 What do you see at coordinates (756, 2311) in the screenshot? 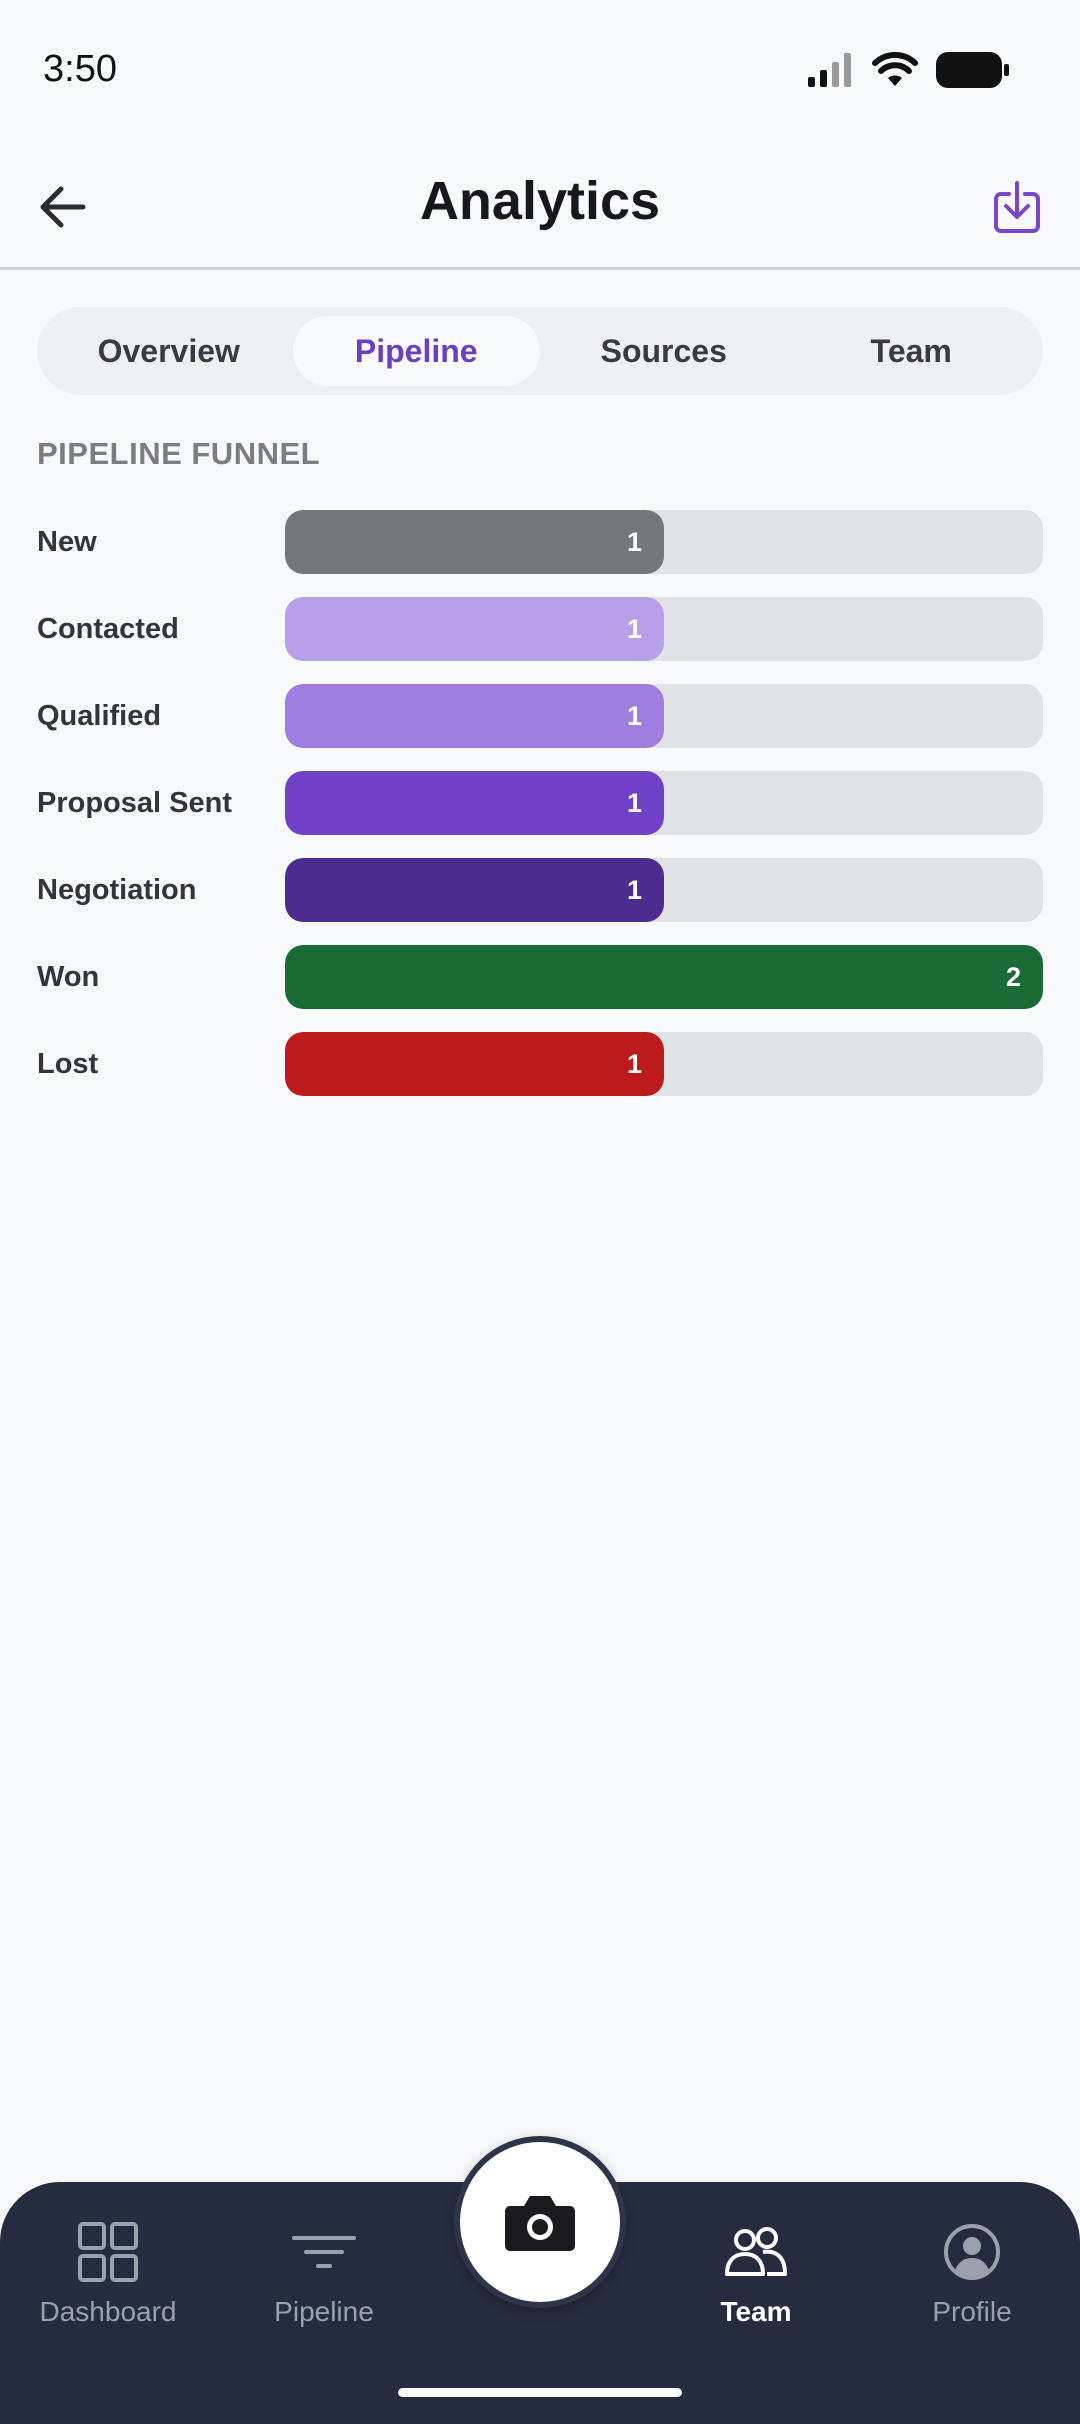
I see `nav-team-label: Team` at bounding box center [756, 2311].